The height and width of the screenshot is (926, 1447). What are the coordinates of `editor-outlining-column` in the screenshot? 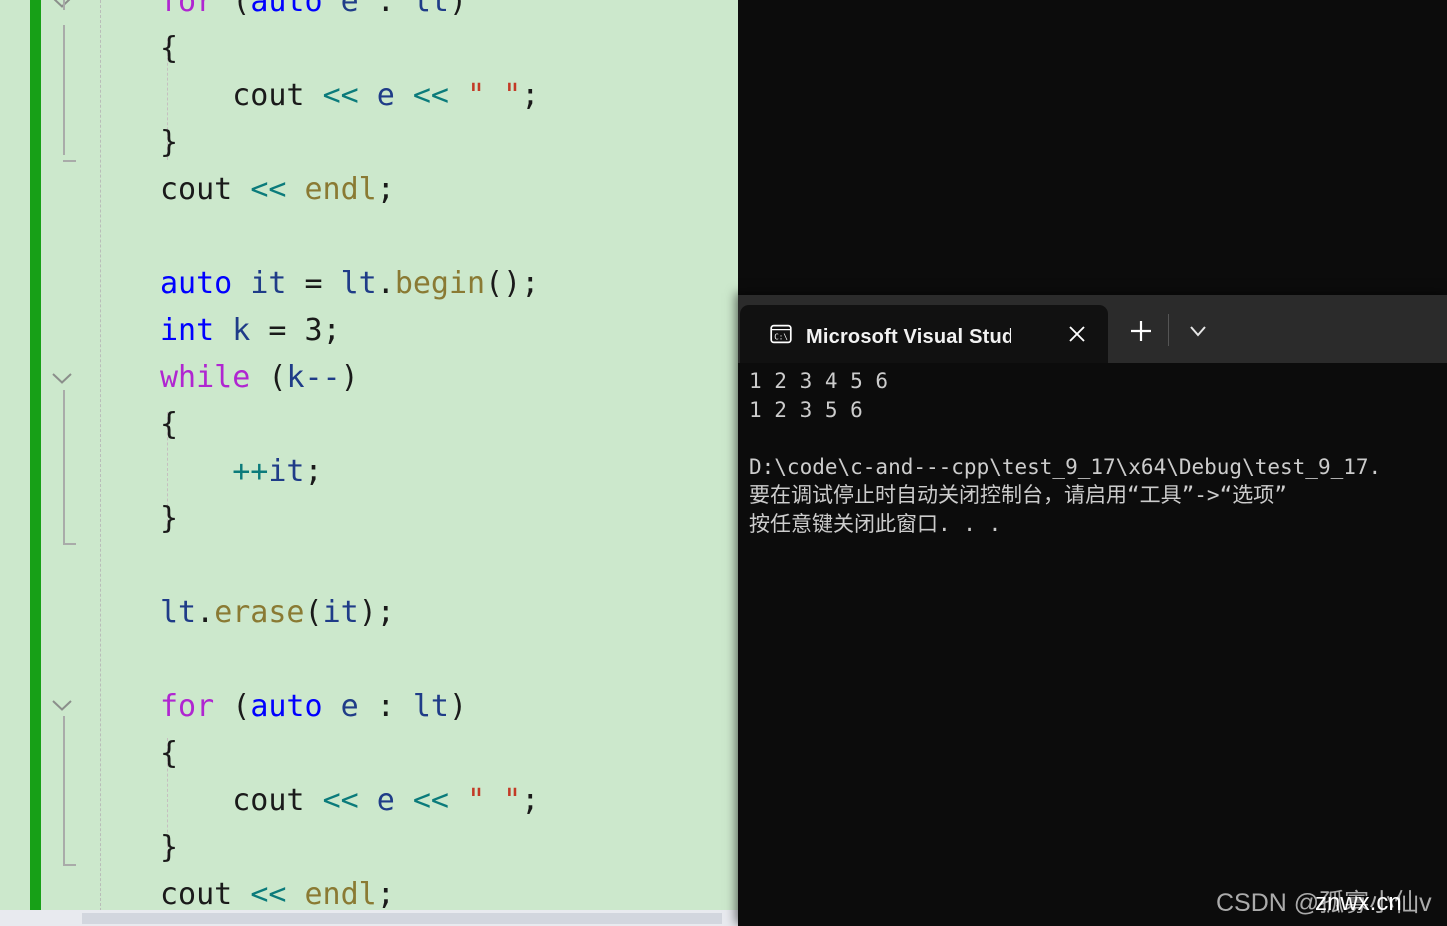 It's located at (61, 463).